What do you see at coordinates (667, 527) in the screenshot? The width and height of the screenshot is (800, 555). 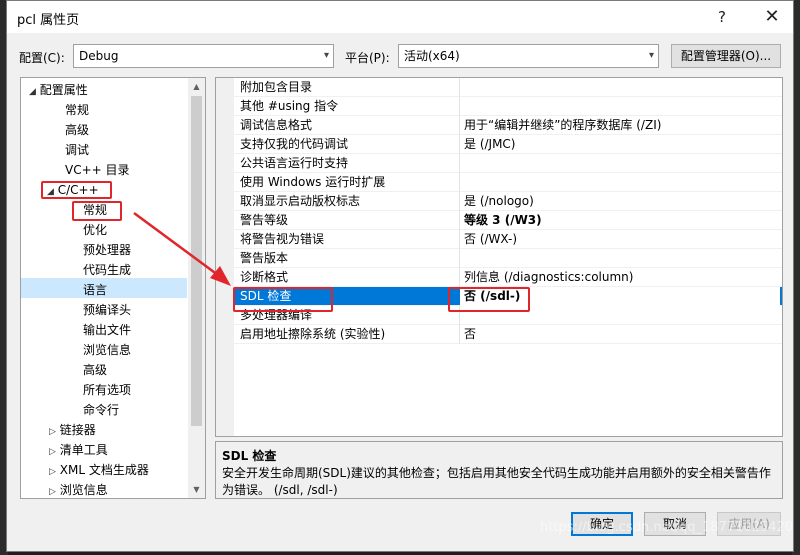 I see `watermark-text: https://blog.csdn.net/qq_18771025420` at bounding box center [667, 527].